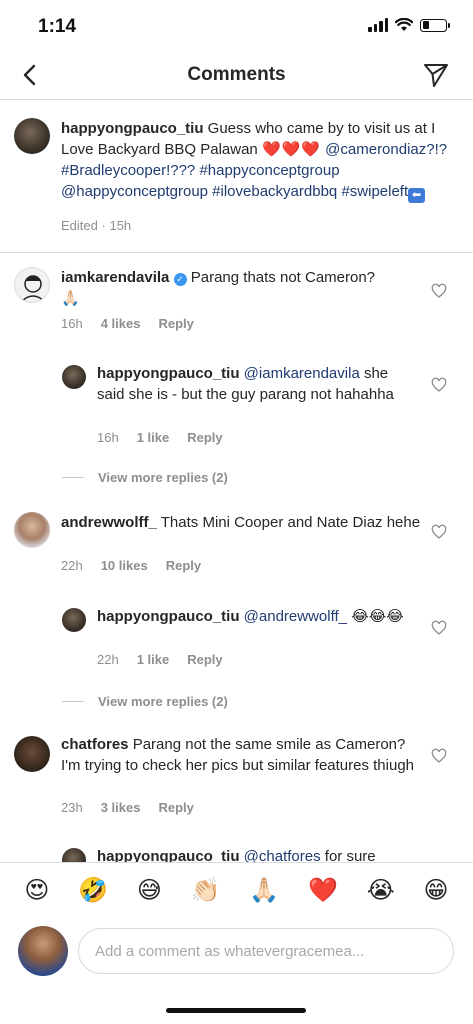  I want to click on divider, so click(73, 477).